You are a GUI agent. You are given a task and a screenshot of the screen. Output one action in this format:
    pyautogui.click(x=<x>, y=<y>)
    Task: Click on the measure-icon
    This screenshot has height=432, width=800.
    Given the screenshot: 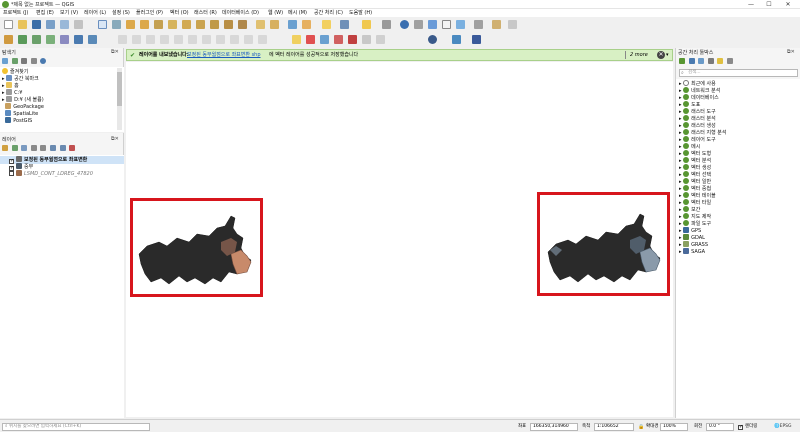 What is the action you would take?
    pyautogui.click(x=478, y=24)
    